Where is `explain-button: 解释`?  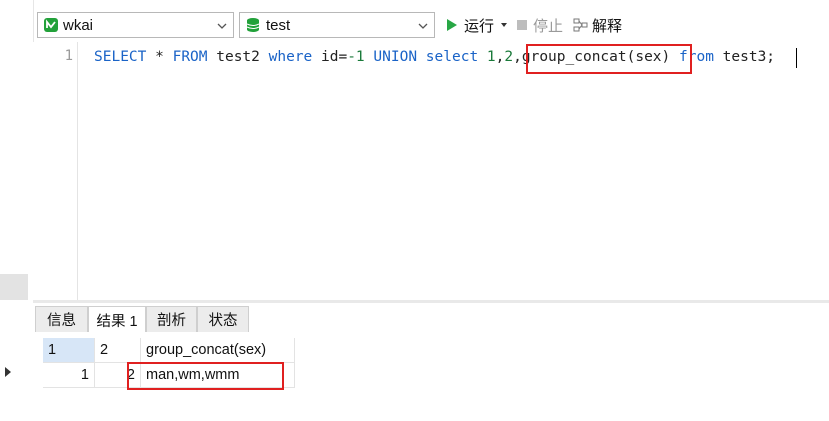
explain-button: 解释 is located at coordinates (597, 25).